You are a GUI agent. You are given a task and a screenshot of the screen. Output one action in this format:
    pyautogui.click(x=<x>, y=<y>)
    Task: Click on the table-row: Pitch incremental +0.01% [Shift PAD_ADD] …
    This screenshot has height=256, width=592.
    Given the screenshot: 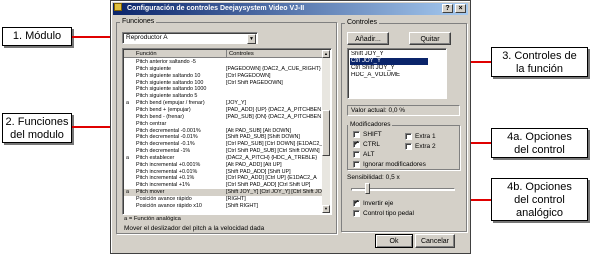 What is the action you would take?
    pyautogui.click(x=223, y=172)
    